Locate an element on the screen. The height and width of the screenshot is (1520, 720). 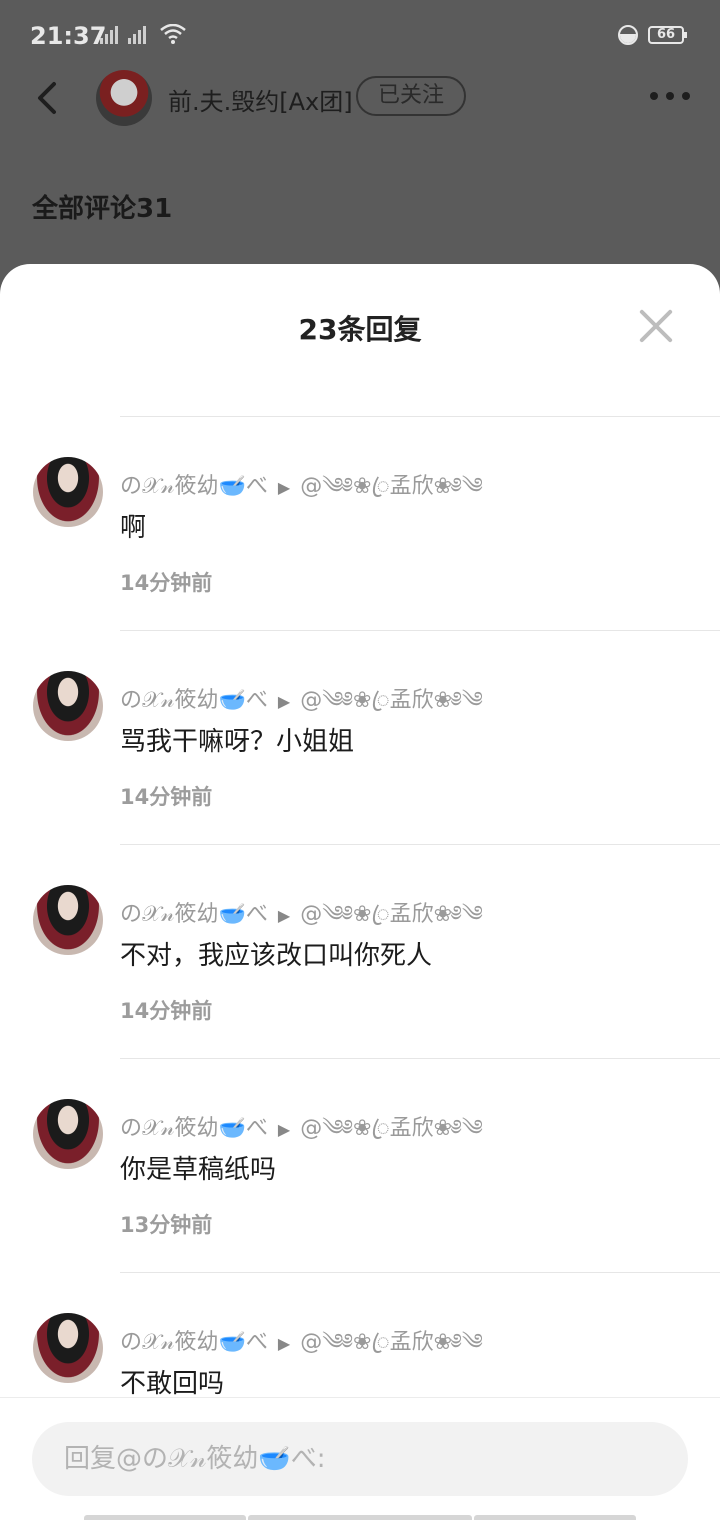
wifi-icon is located at coordinates (173, 34).